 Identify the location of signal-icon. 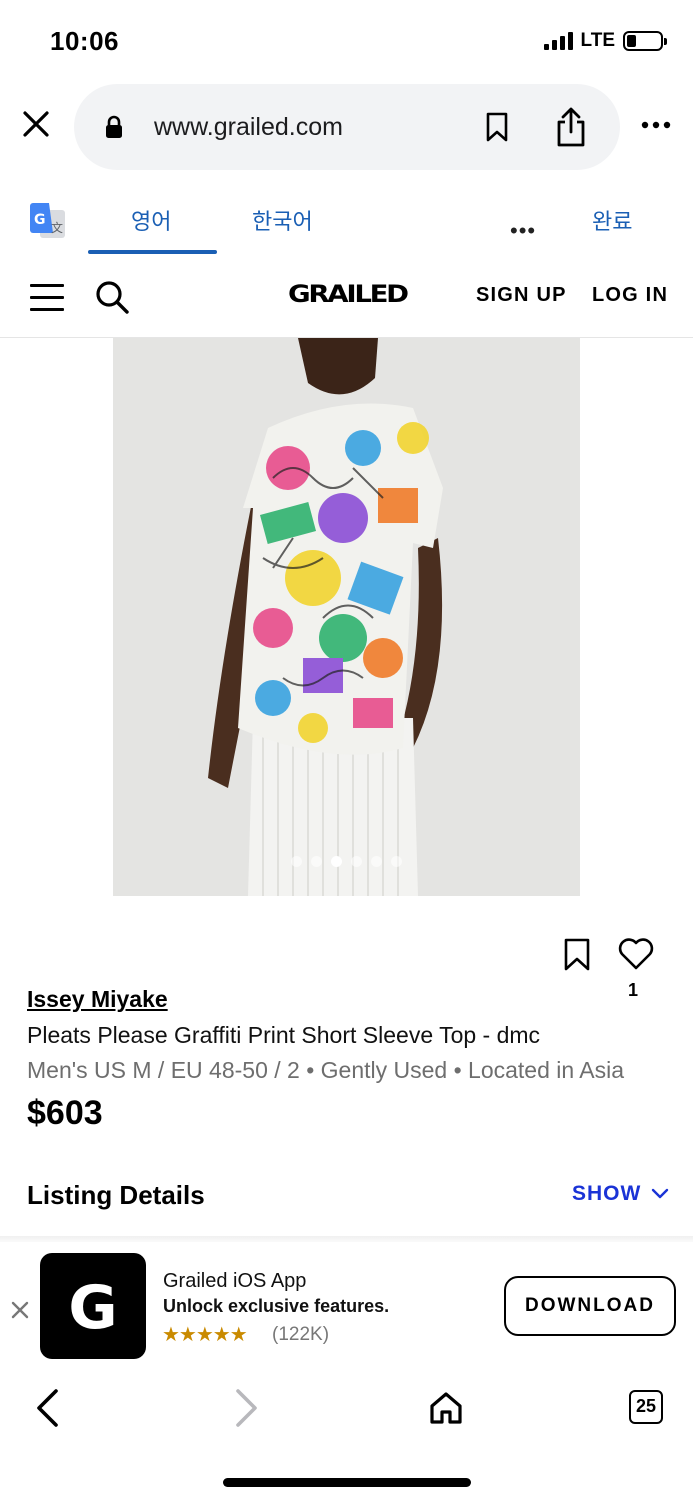
(558, 41).